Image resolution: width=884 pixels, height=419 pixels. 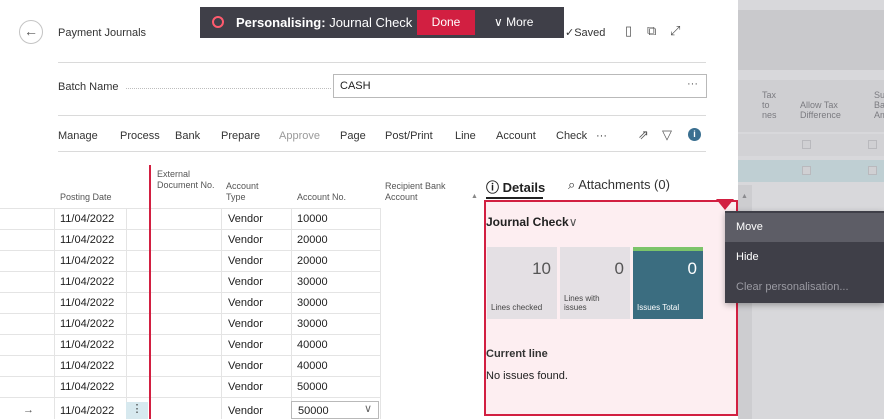 I want to click on current-line-value: No issues found., so click(x=527, y=376).